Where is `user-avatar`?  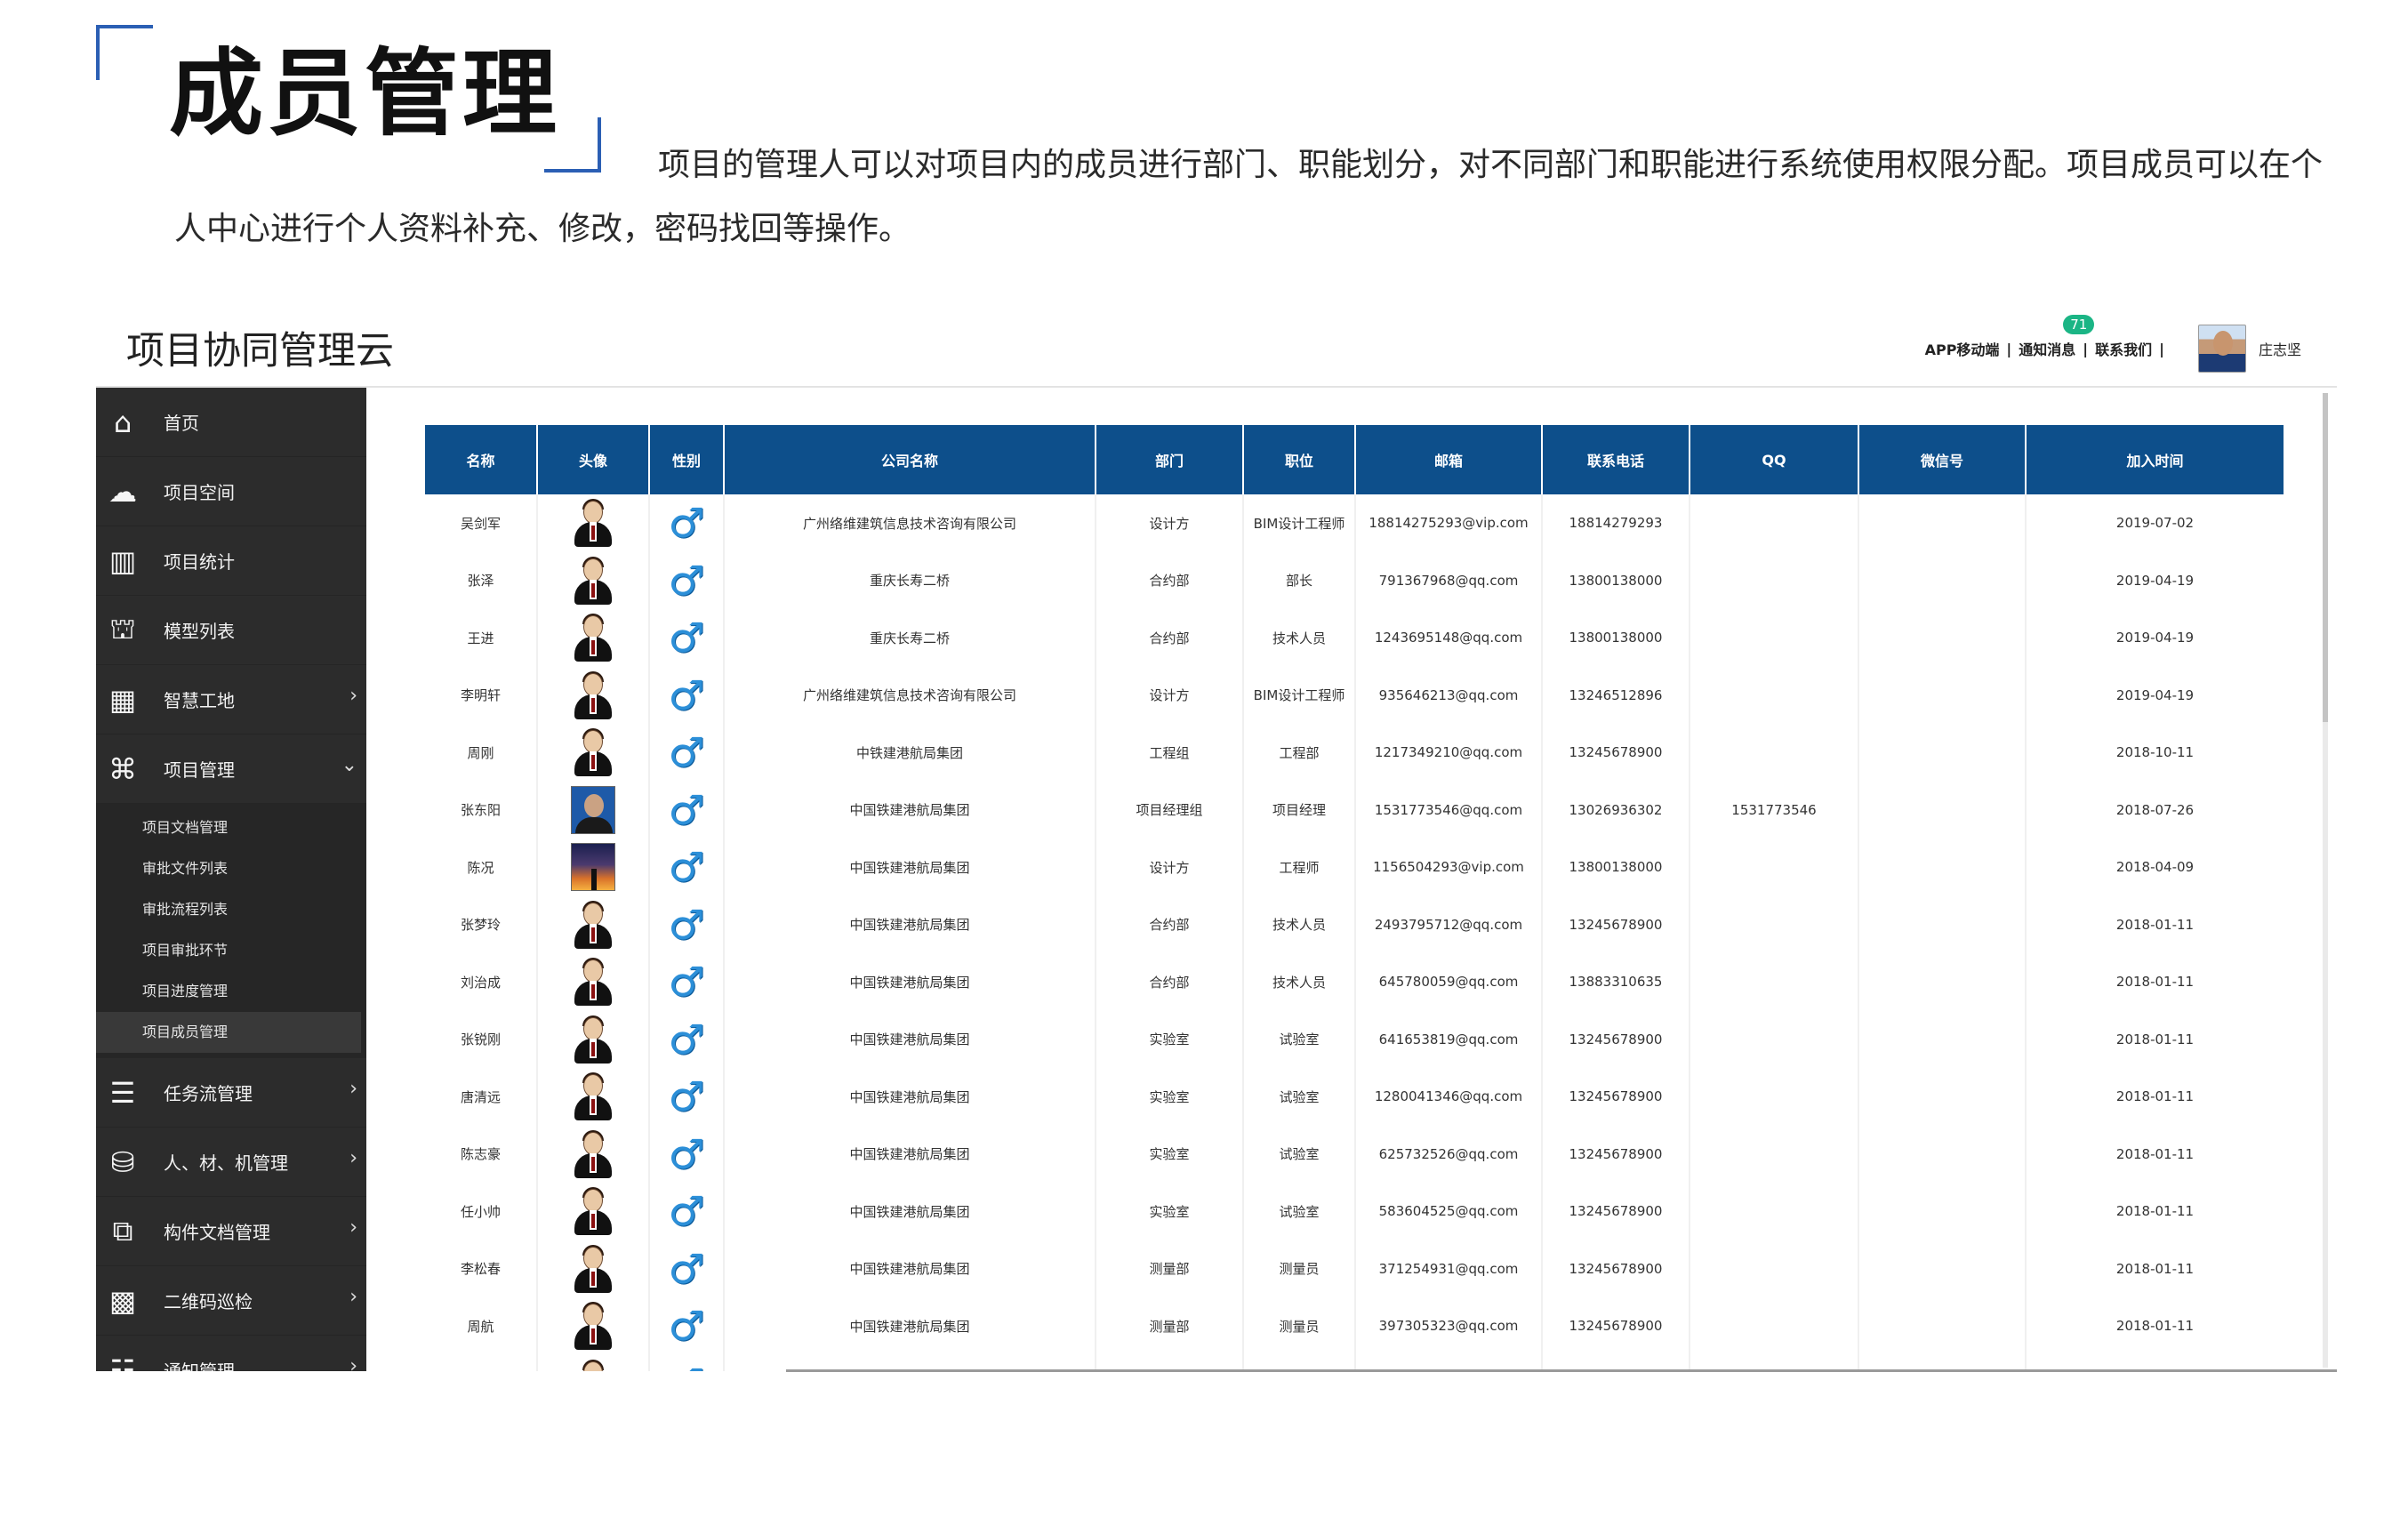 user-avatar is located at coordinates (2221, 349).